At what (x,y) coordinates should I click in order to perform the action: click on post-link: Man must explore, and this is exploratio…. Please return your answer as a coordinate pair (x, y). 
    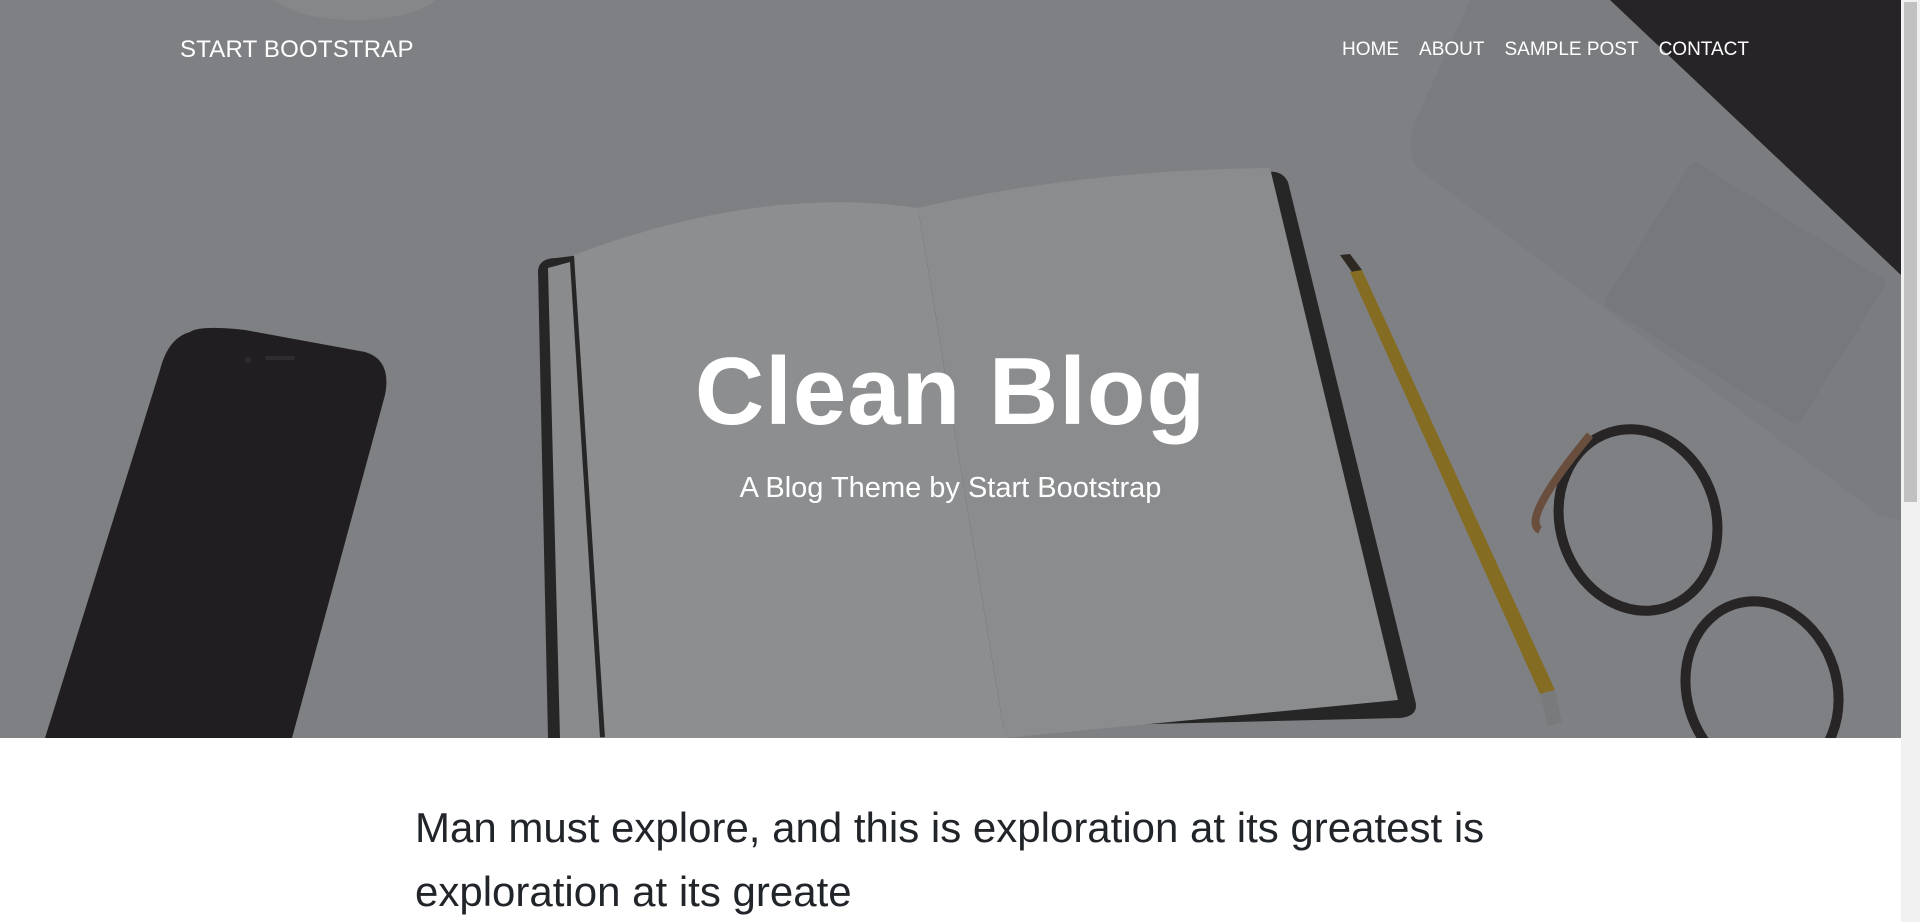
    Looking at the image, I should click on (955, 859).